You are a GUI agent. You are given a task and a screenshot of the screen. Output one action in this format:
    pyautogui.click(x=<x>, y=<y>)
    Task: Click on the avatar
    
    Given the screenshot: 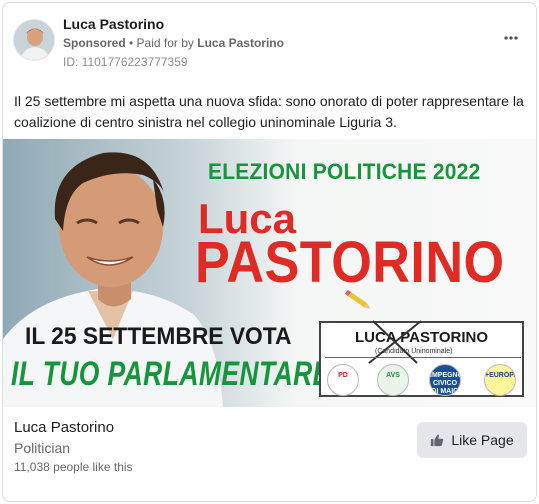 What is the action you would take?
    pyautogui.click(x=34, y=40)
    